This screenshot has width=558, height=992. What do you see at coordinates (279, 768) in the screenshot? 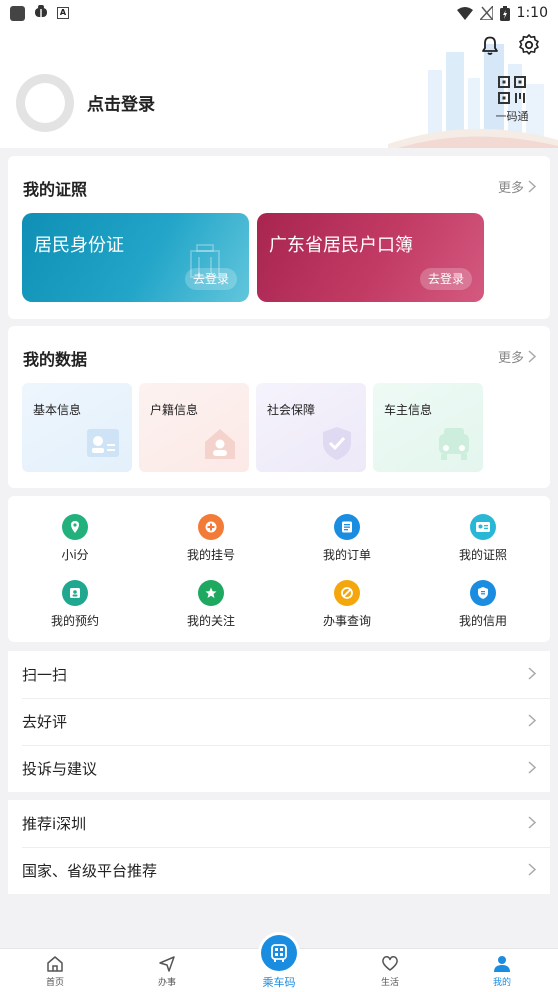
I see `menu-feedback: 投诉与建议` at bounding box center [279, 768].